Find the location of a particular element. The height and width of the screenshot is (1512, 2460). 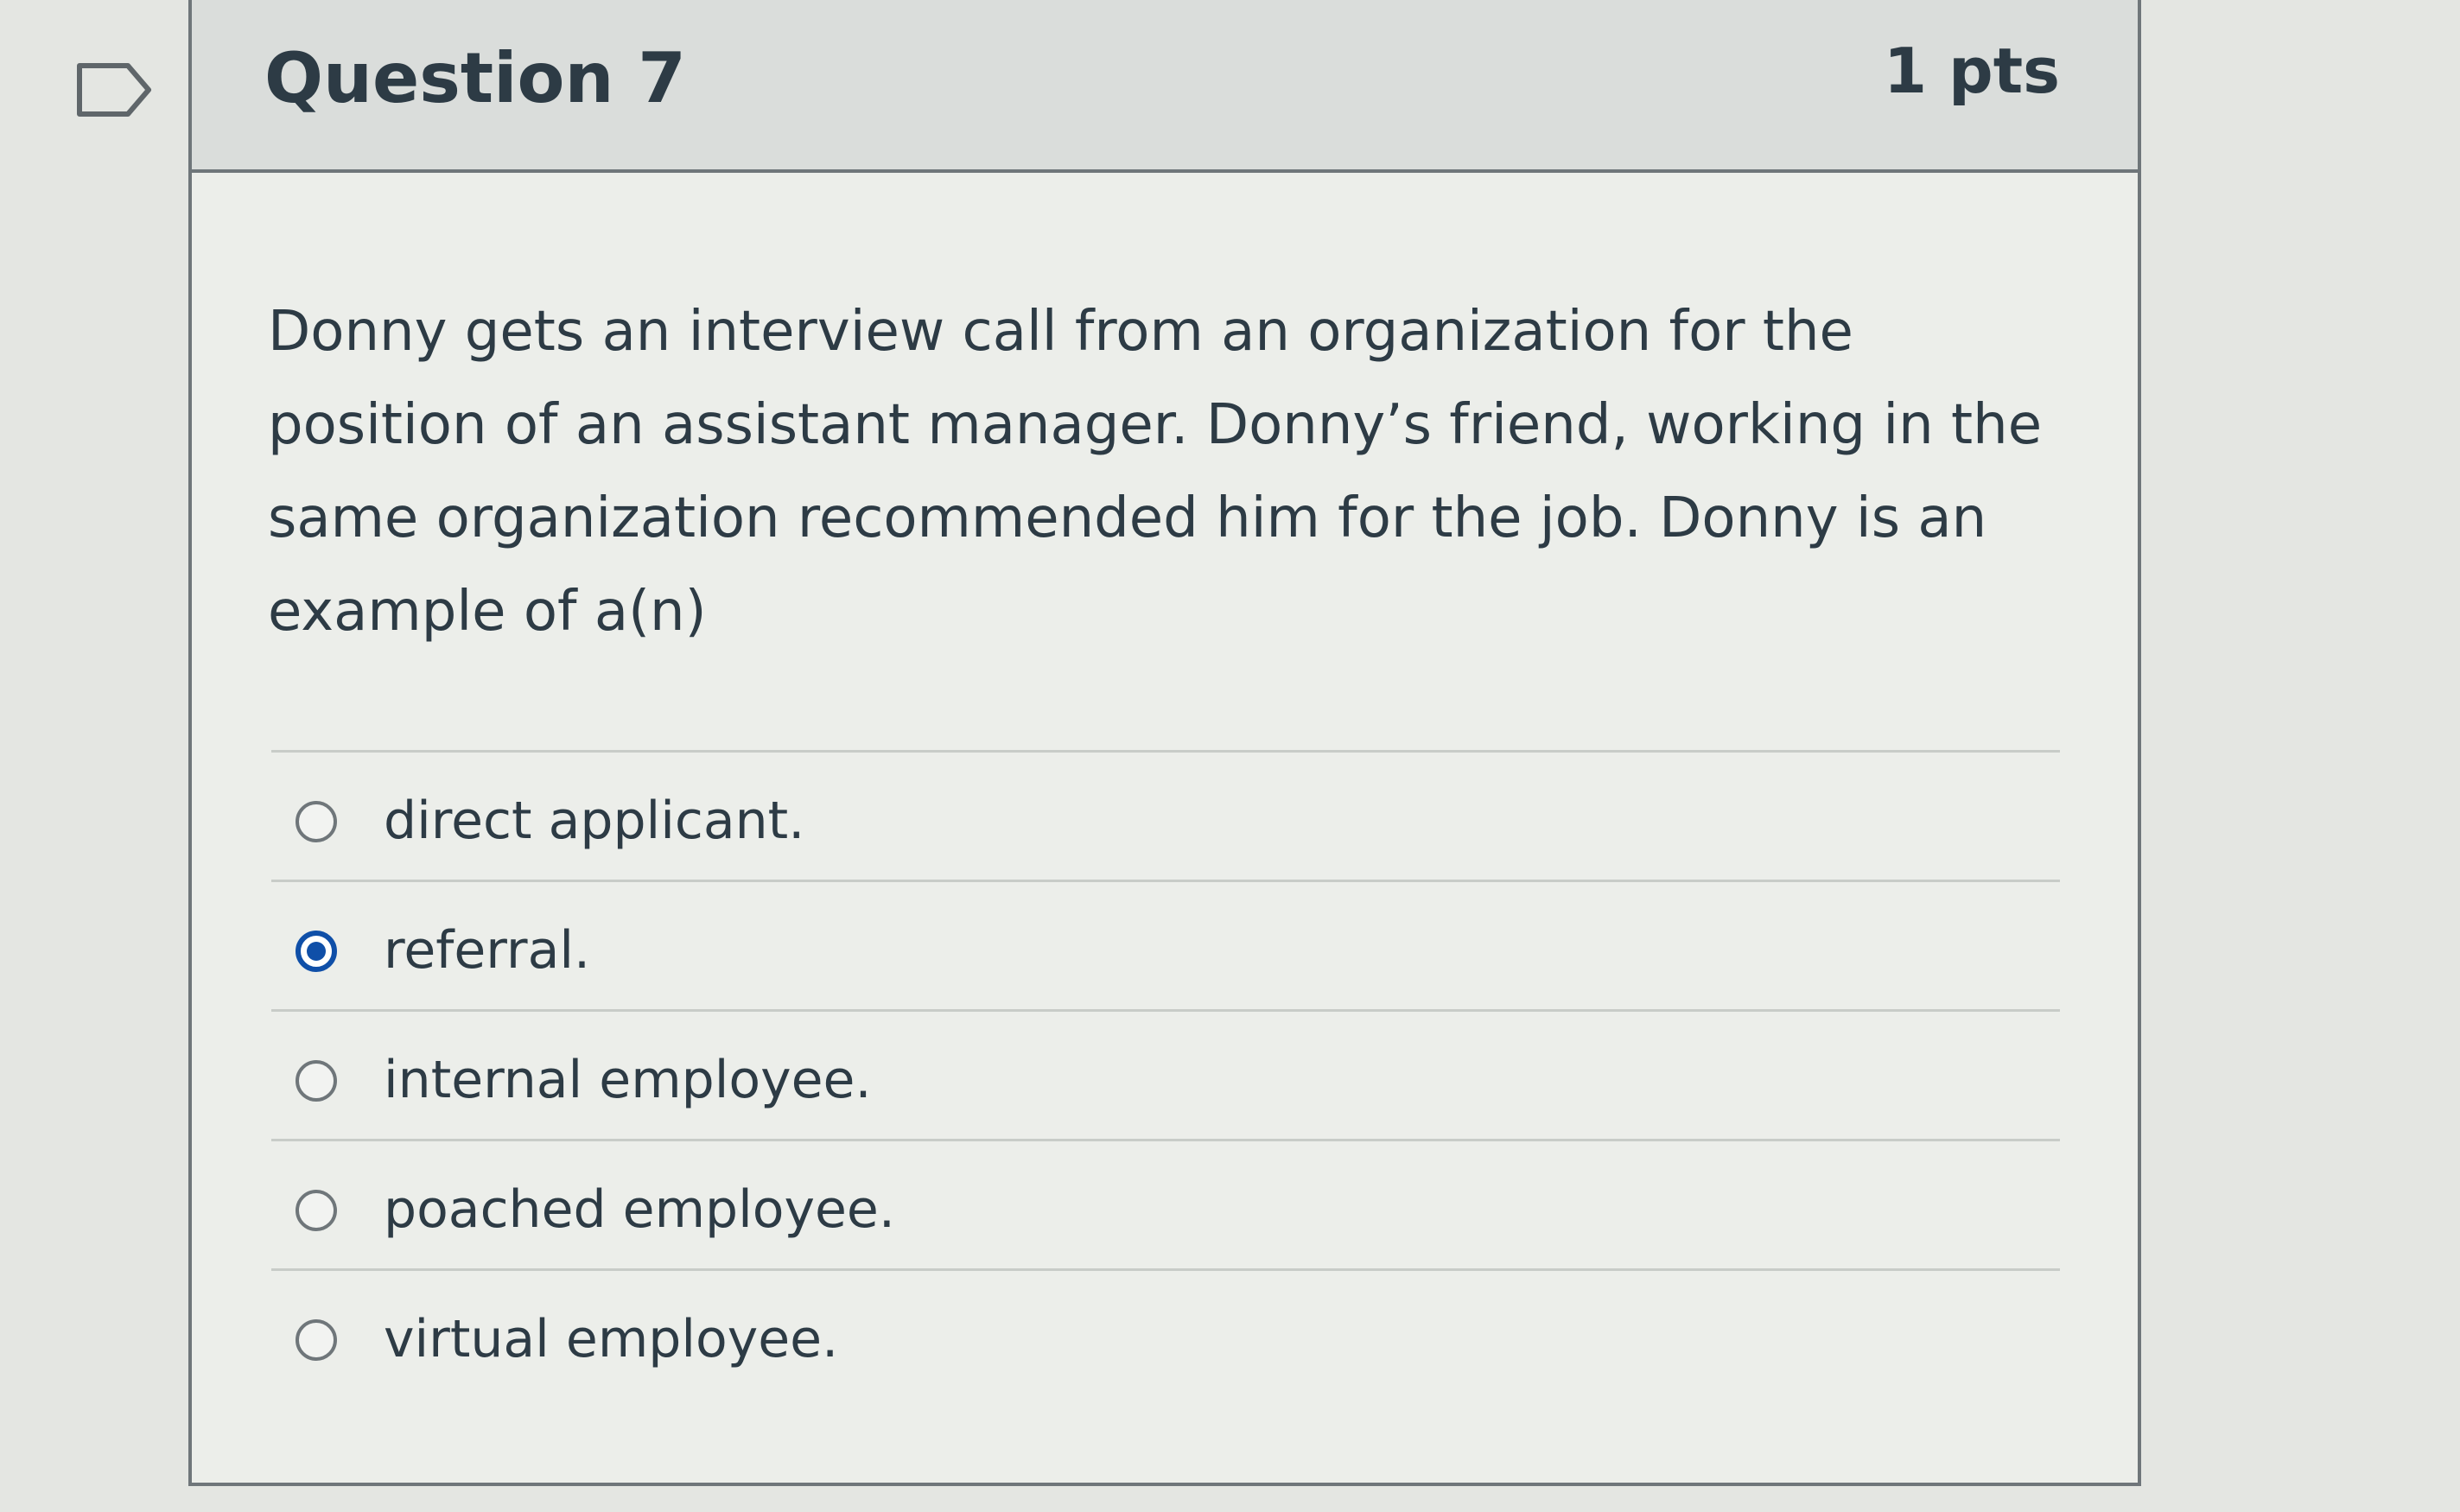

answer-option: poached employee. is located at coordinates (1165, 1203).